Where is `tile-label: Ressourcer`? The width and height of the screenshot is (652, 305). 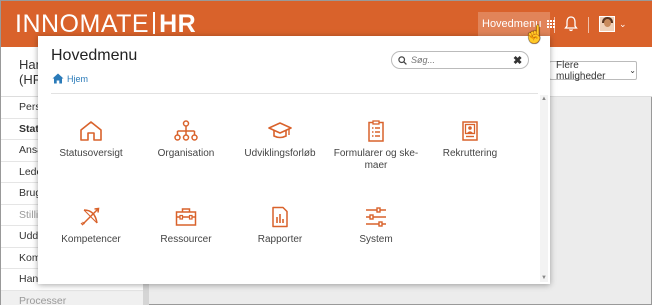
tile-label: Ressourcer is located at coordinates (186, 239).